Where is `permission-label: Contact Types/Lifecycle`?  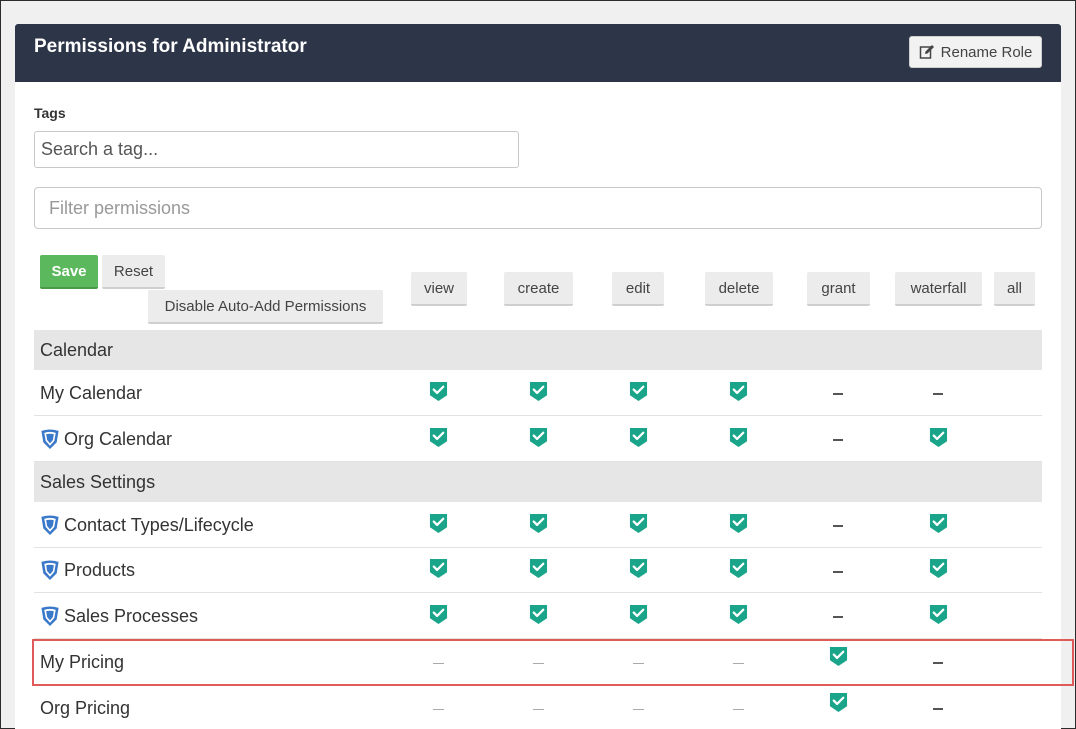
permission-label: Contact Types/Lifecycle is located at coordinates (147, 525).